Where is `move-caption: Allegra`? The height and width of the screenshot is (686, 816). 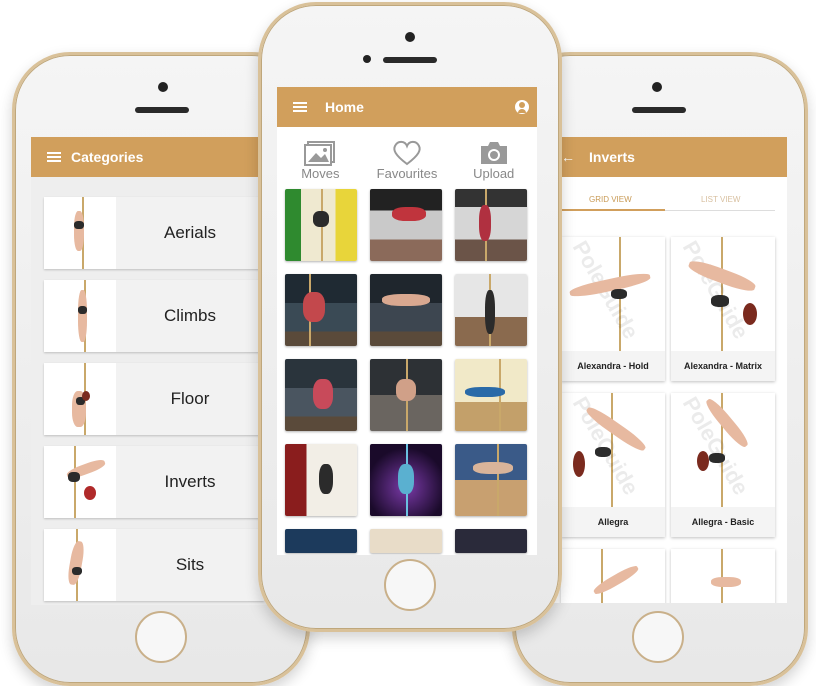 move-caption: Allegra is located at coordinates (613, 522).